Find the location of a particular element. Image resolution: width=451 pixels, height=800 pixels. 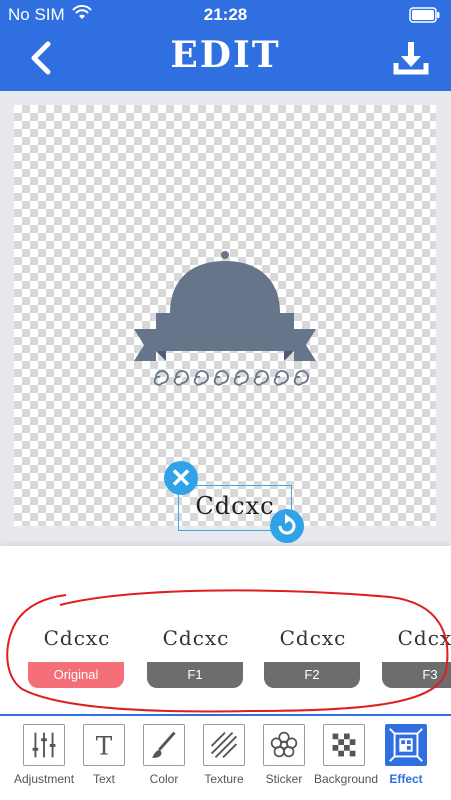

page-title: EDIT is located at coordinates (225, 55).